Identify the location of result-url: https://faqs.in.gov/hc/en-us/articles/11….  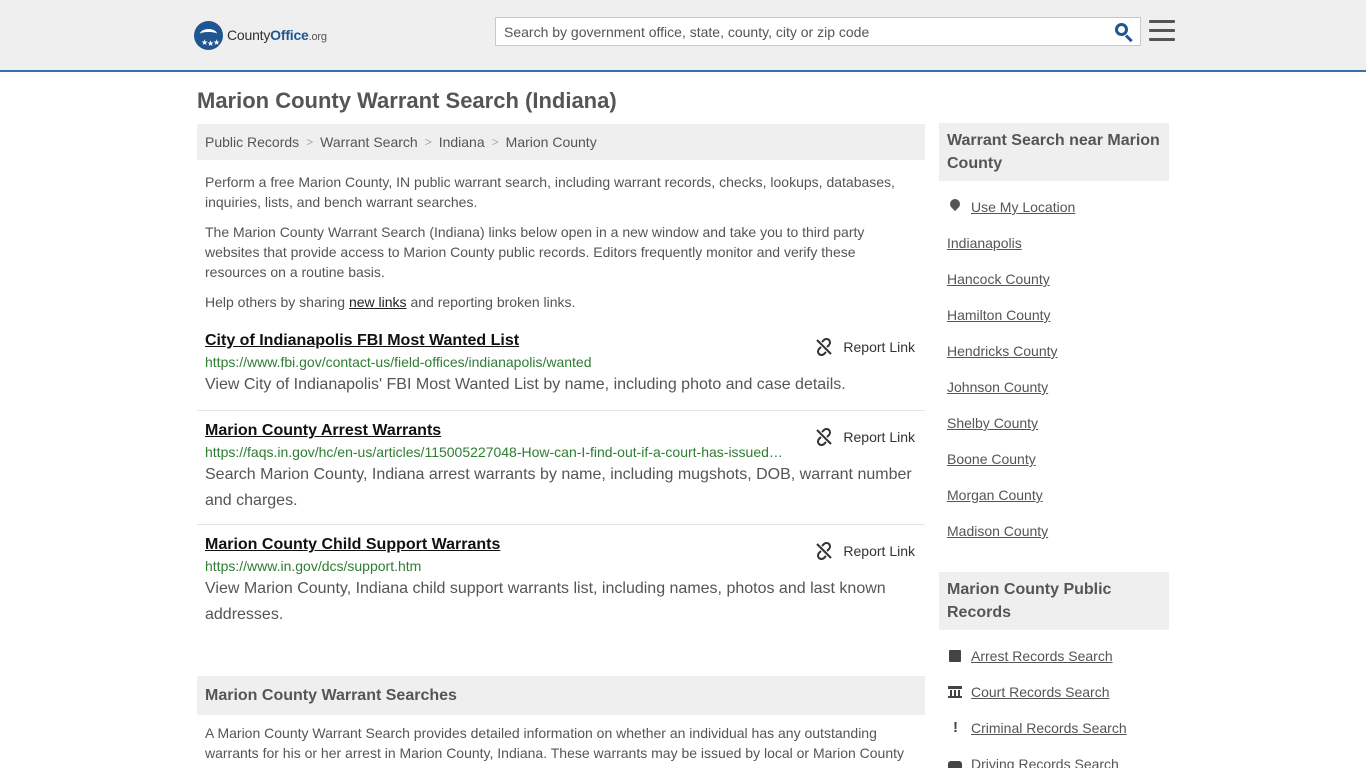
(495, 452).